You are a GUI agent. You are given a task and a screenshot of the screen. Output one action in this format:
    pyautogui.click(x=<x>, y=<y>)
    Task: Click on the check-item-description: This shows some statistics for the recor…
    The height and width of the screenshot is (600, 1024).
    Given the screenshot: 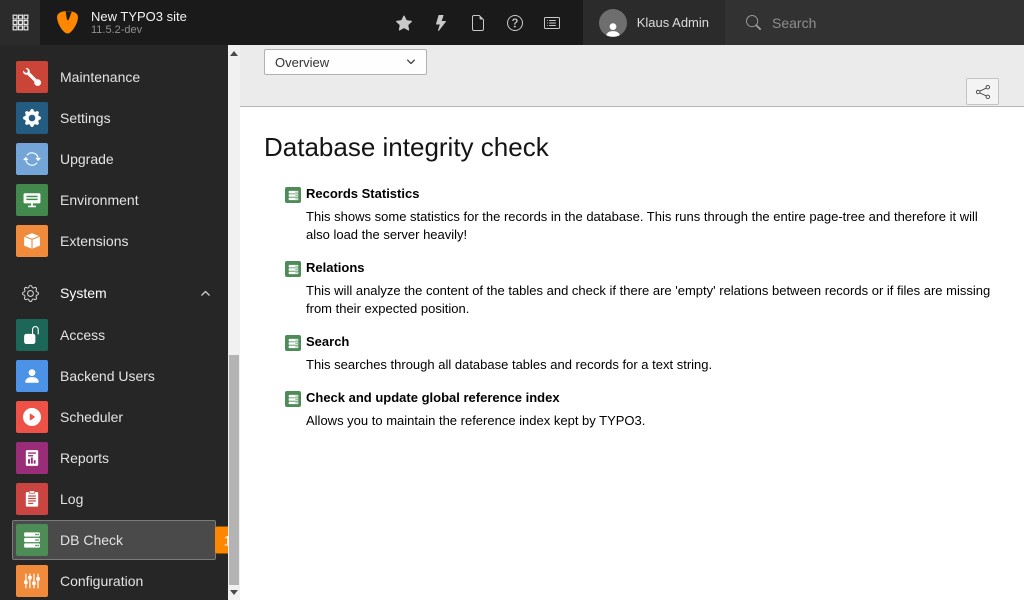 What is the action you would take?
    pyautogui.click(x=642, y=225)
    